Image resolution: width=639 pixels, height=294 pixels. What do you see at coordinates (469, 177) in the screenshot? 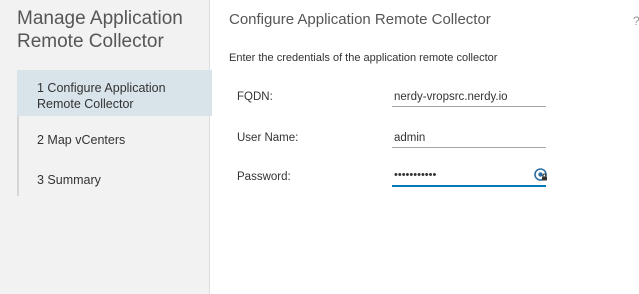
I see `password-input` at bounding box center [469, 177].